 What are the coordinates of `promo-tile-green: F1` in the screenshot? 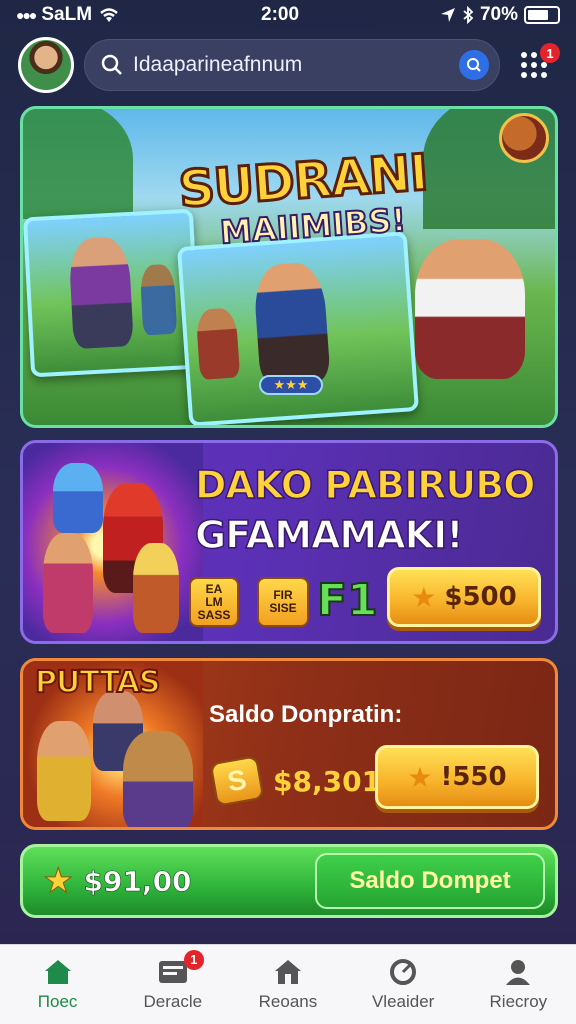 It's located at (347, 600).